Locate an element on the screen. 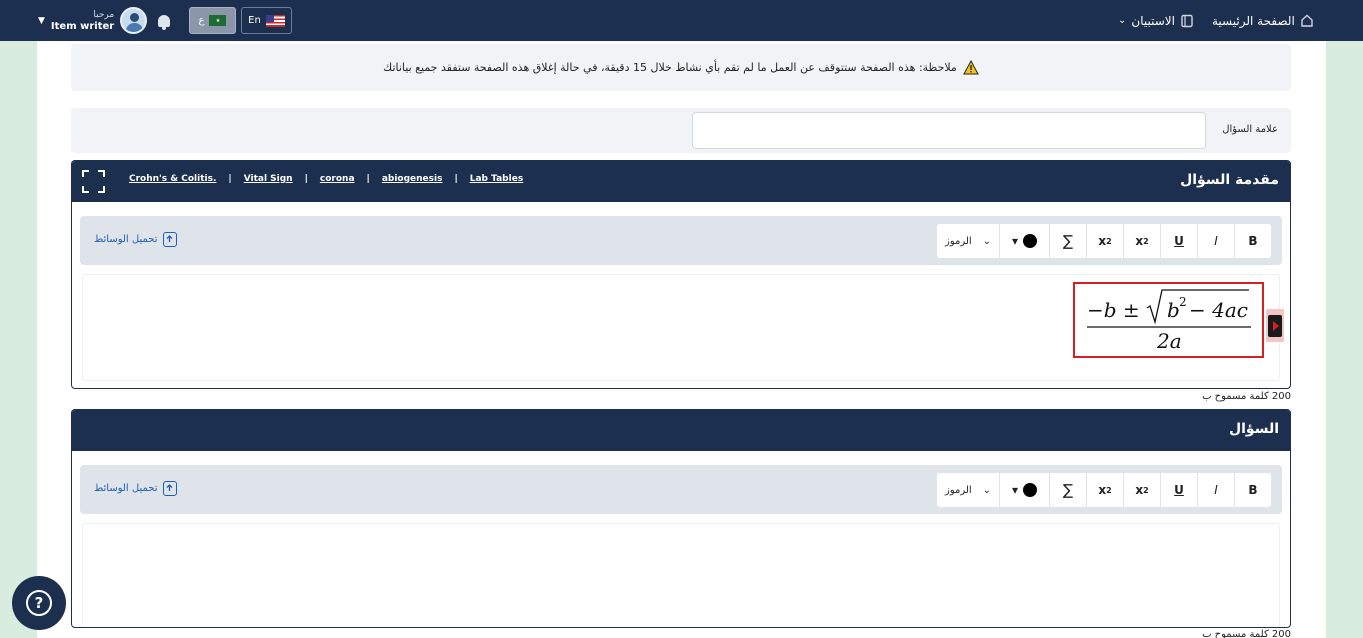 This screenshot has height=638, width=1363. intro-editor: −b ± b 2 − 4ac 2a is located at coordinates (683, 327).